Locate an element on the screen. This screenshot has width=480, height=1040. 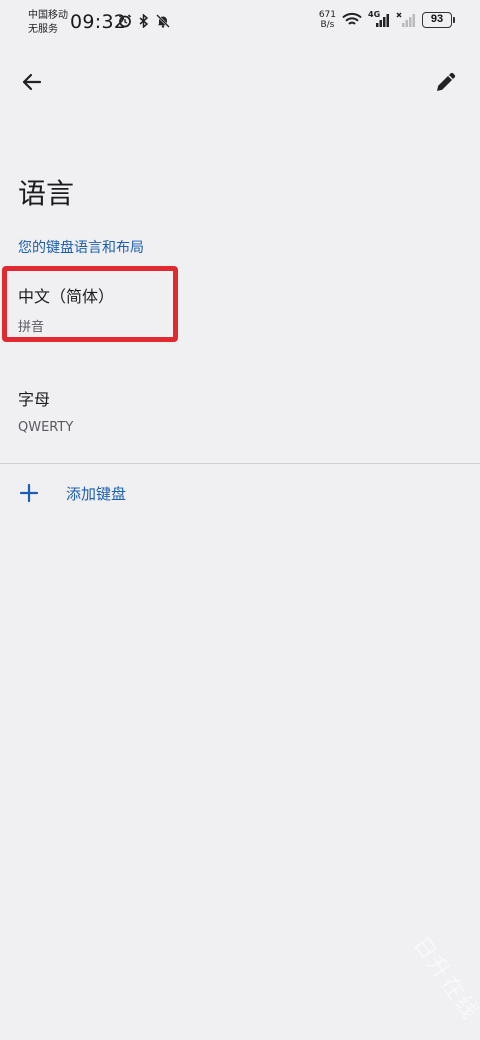
divider is located at coordinates (240, 463).